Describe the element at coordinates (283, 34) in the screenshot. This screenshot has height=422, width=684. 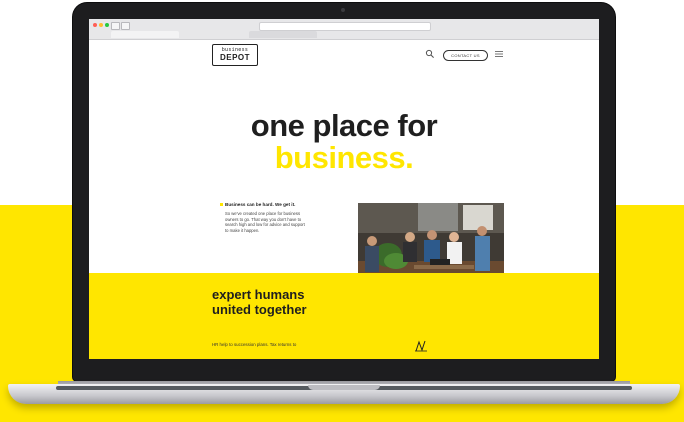
I see `browser-tab` at that location.